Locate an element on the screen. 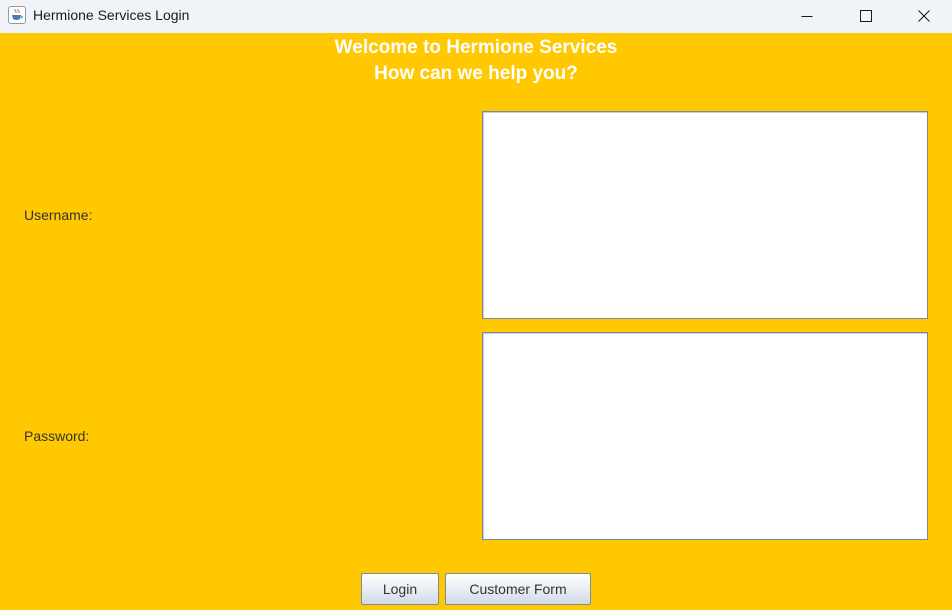 The height and width of the screenshot is (610, 952). minimize-button is located at coordinates (807, 16).